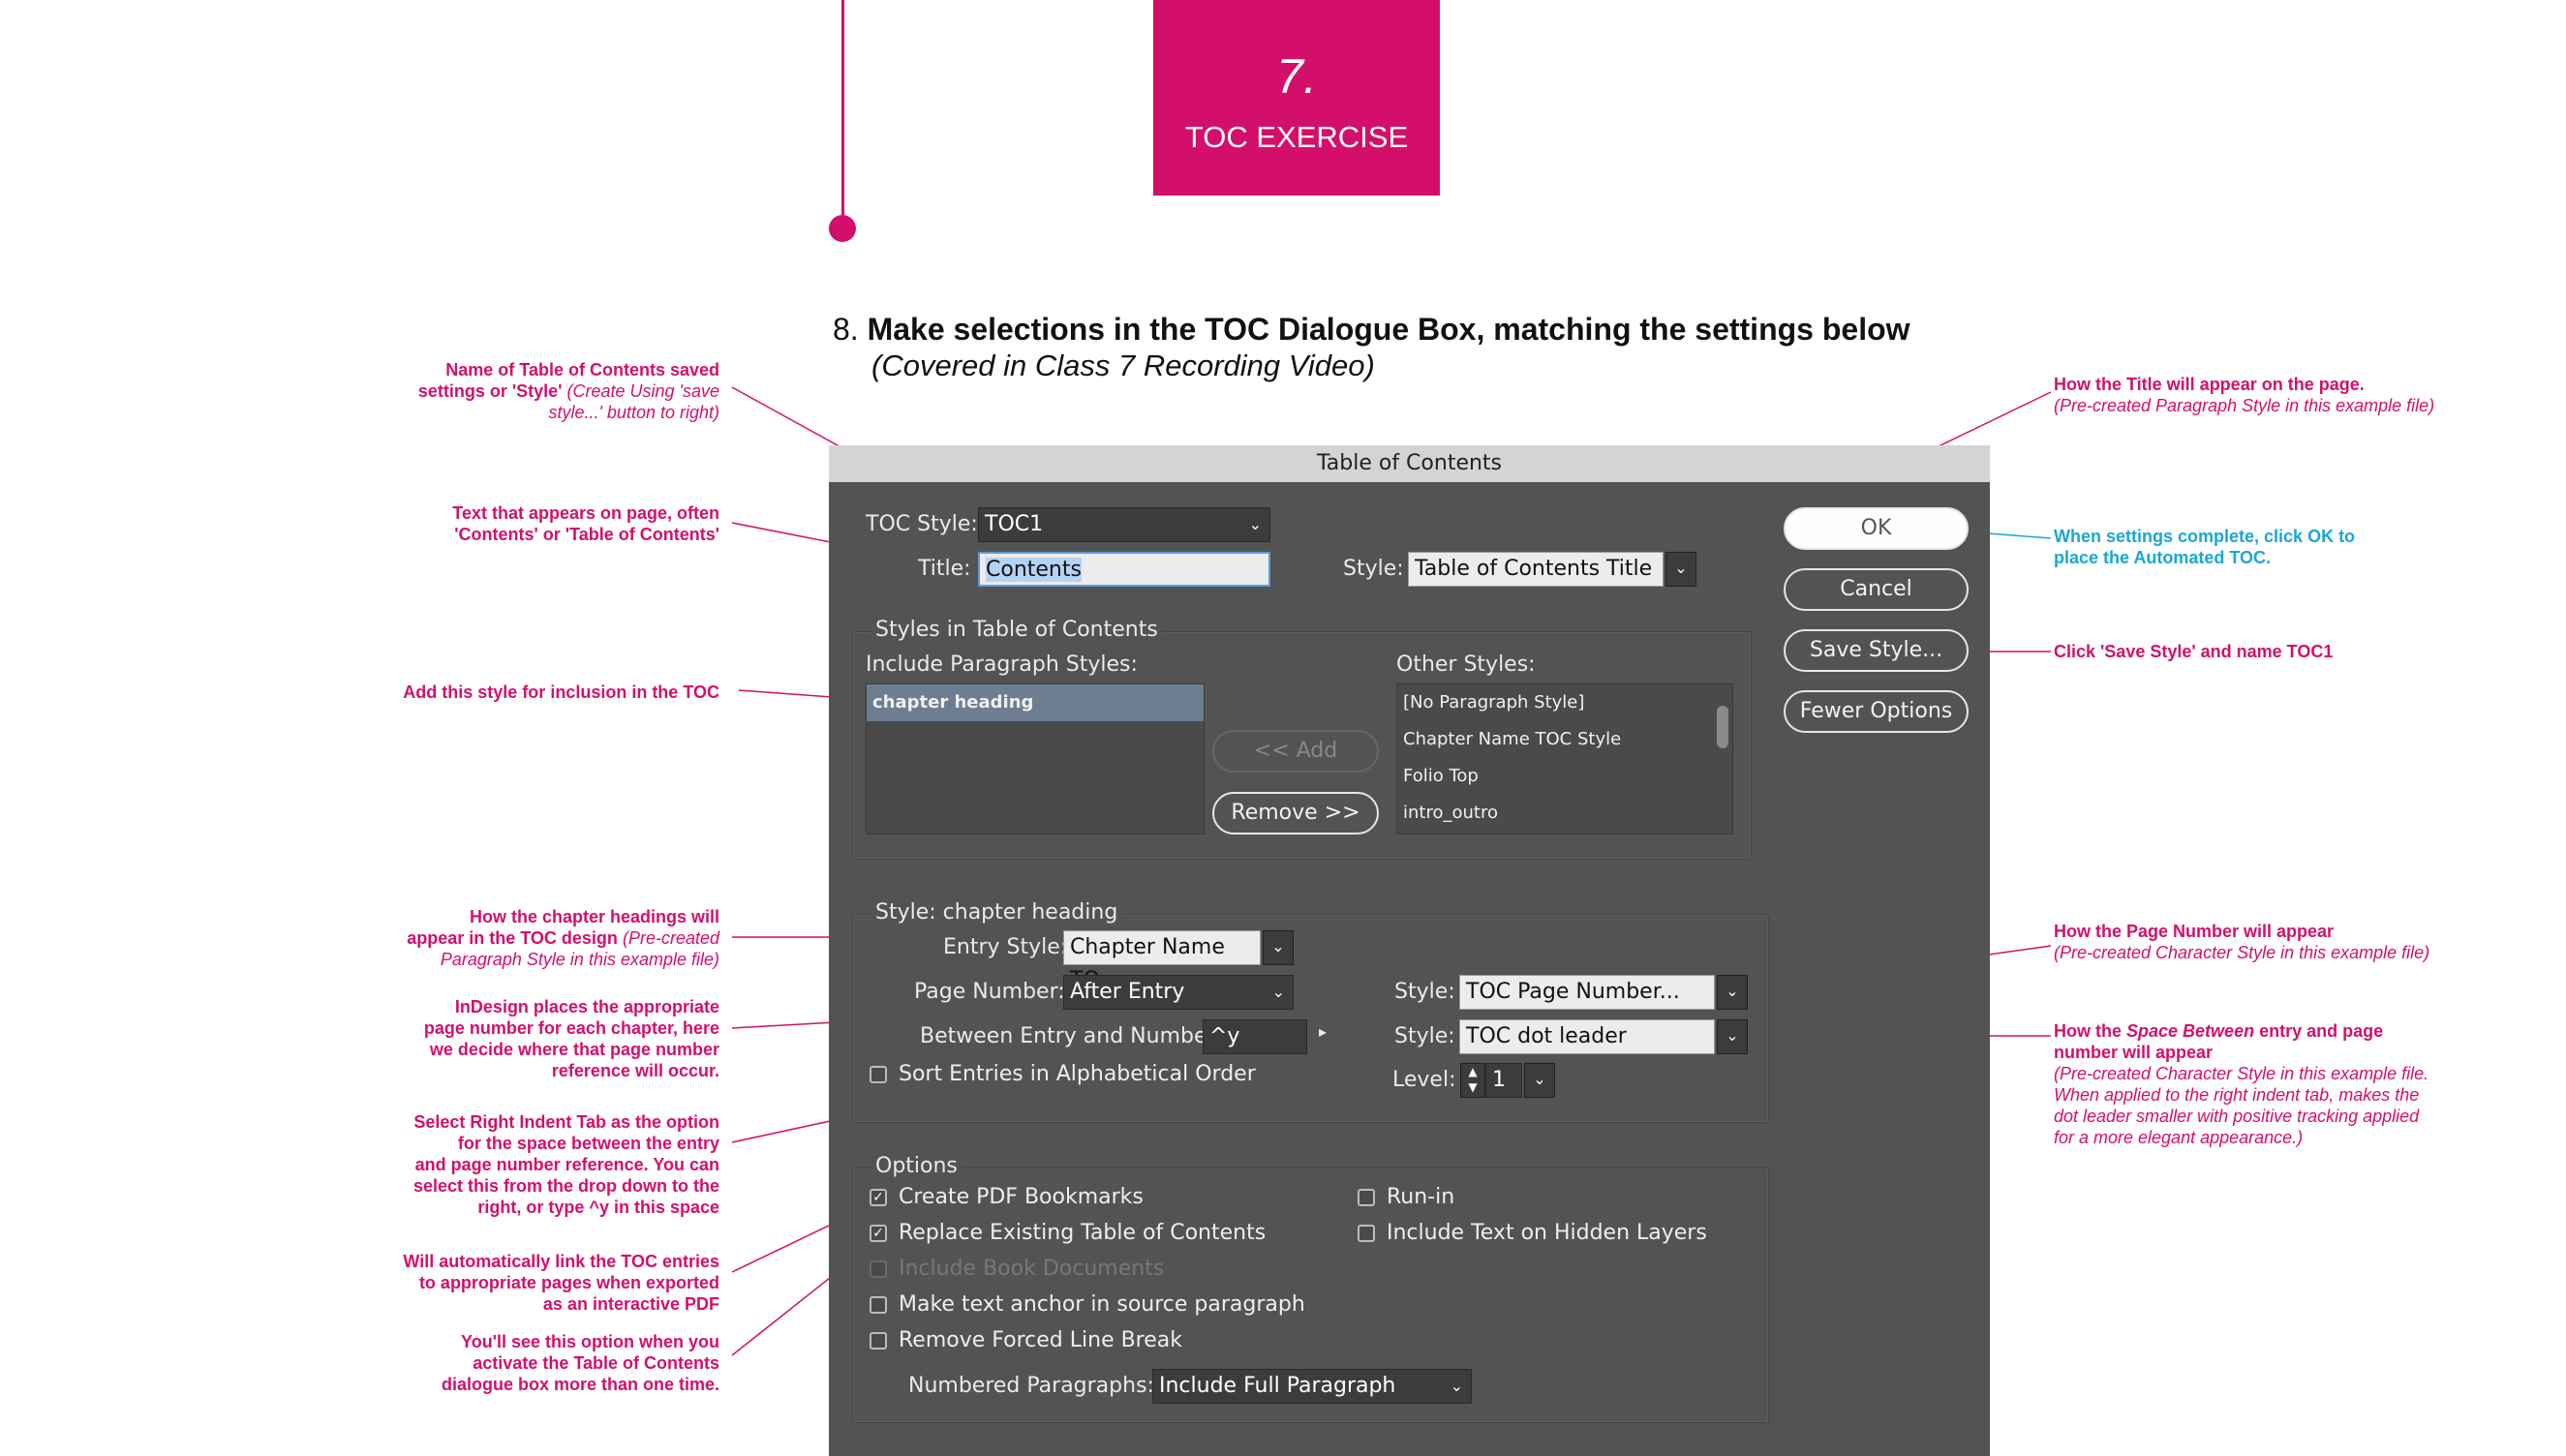 The width and height of the screenshot is (2566, 1456). Describe the element at coordinates (2321, 1031) in the screenshot. I see `annotation-text: entry and page` at that location.